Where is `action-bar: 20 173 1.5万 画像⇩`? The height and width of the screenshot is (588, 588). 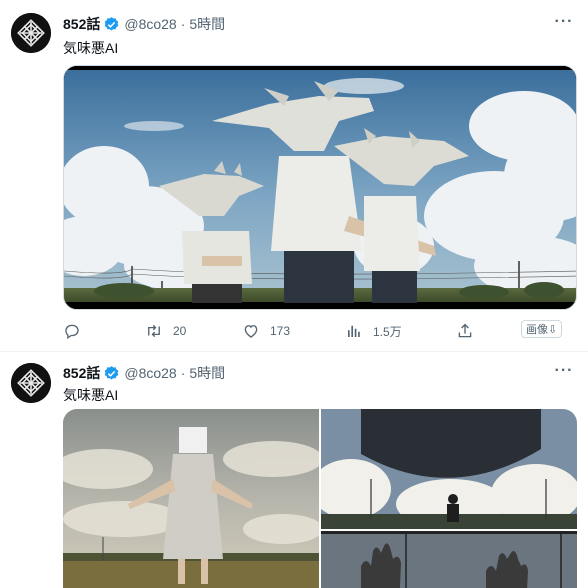 action-bar: 20 173 1.5万 画像⇩ is located at coordinates (320, 331).